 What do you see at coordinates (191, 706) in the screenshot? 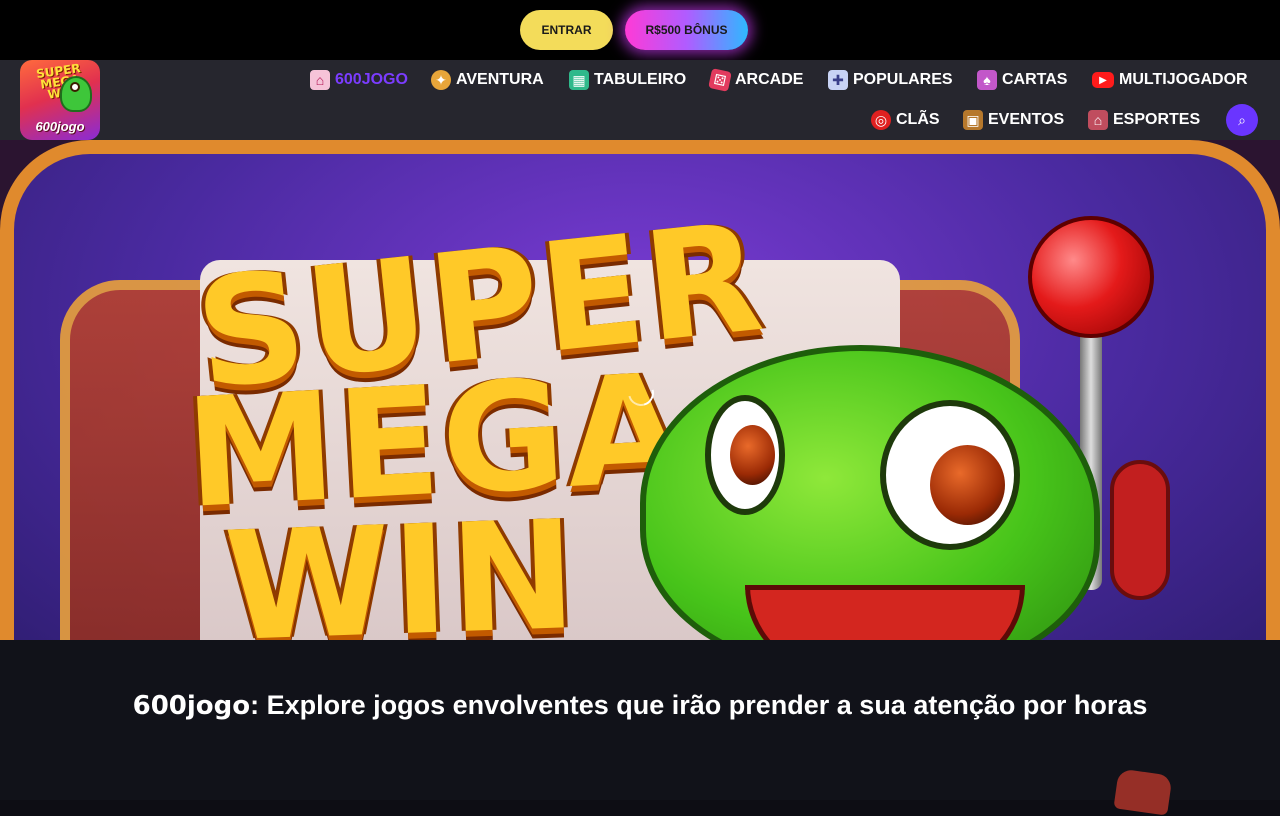
I see `heading-brand: 600jogo` at bounding box center [191, 706].